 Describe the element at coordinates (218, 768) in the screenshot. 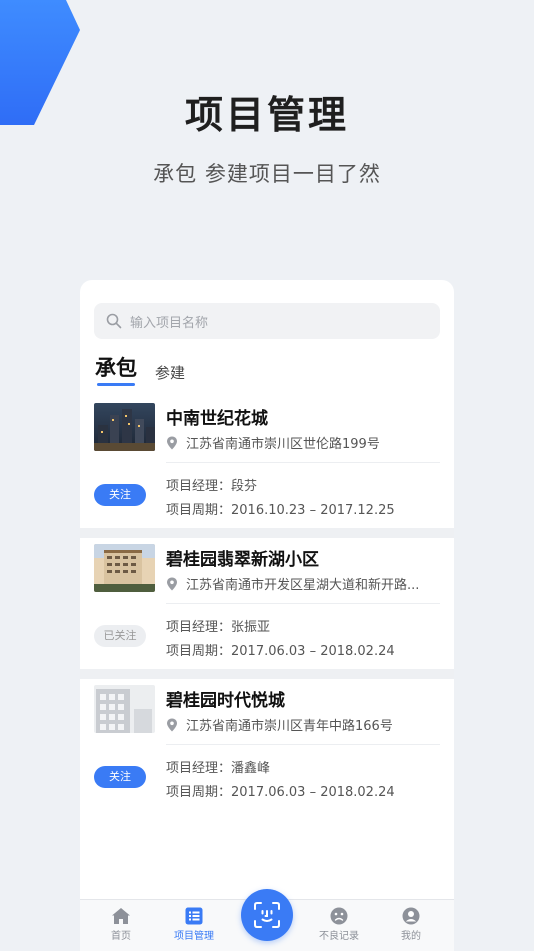

I see `project-manager: 项目经理：潘鑫峰` at that location.